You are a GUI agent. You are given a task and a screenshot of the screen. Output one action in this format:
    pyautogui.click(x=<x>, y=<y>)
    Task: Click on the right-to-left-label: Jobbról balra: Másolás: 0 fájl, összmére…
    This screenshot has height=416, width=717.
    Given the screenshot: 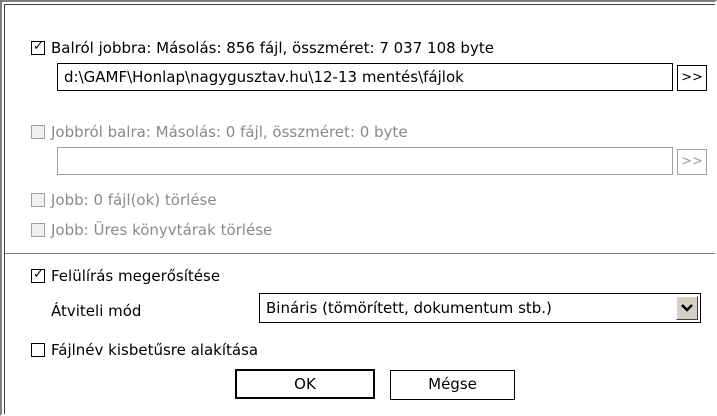 What is the action you would take?
    pyautogui.click(x=229, y=132)
    